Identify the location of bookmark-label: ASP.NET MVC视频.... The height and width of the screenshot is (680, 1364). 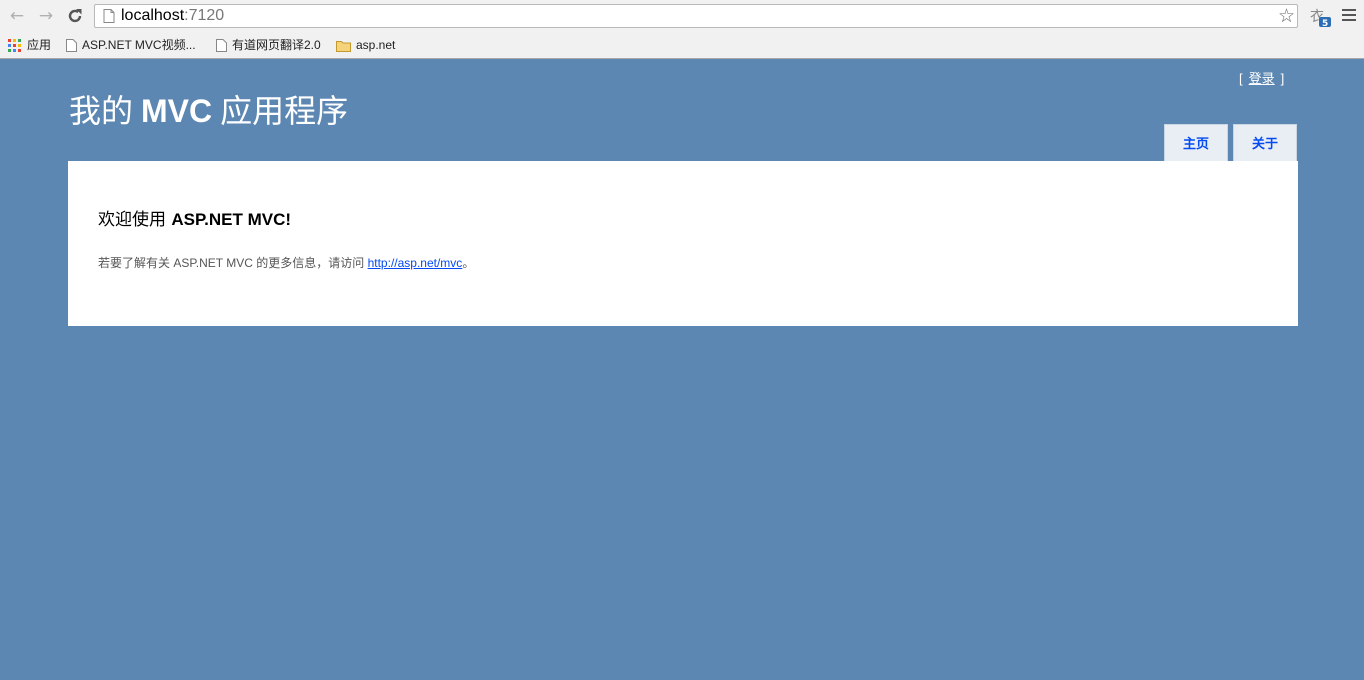
(139, 45).